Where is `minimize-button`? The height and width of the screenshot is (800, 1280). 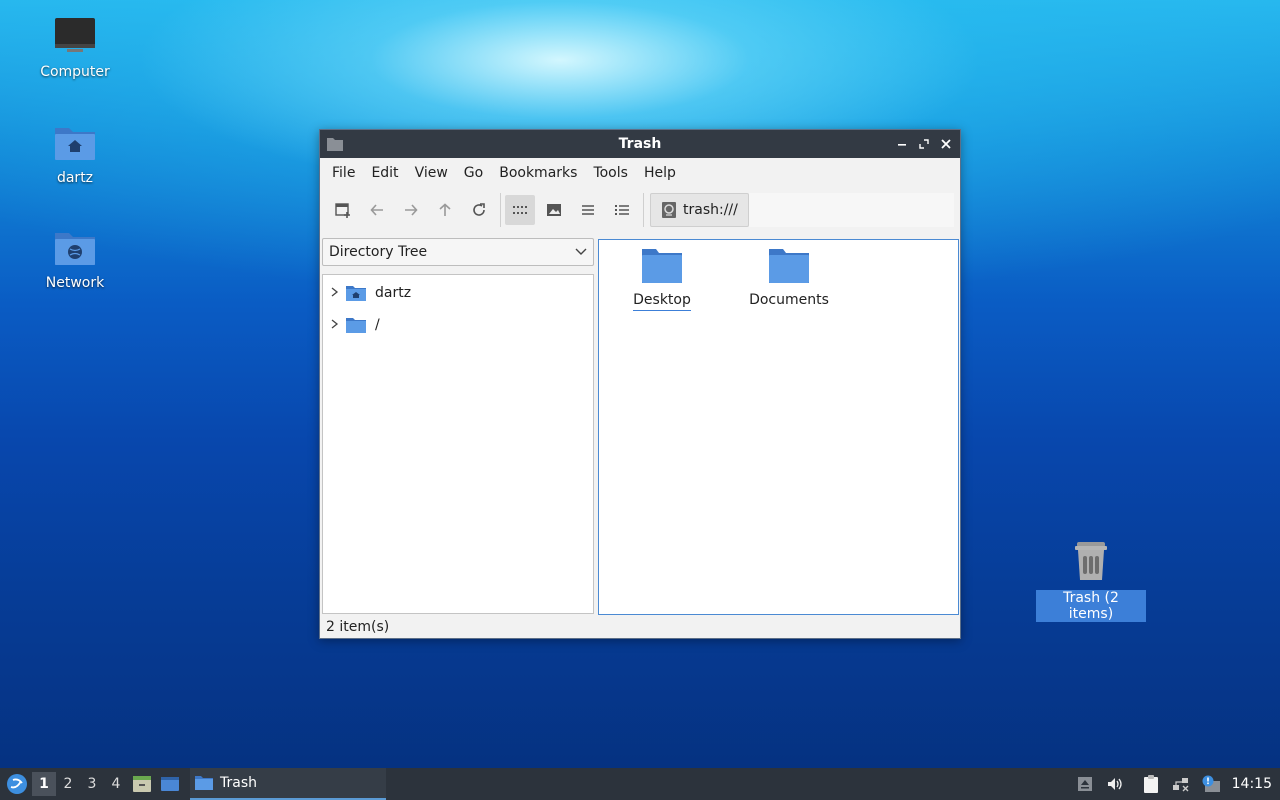
minimize-button is located at coordinates (902, 144).